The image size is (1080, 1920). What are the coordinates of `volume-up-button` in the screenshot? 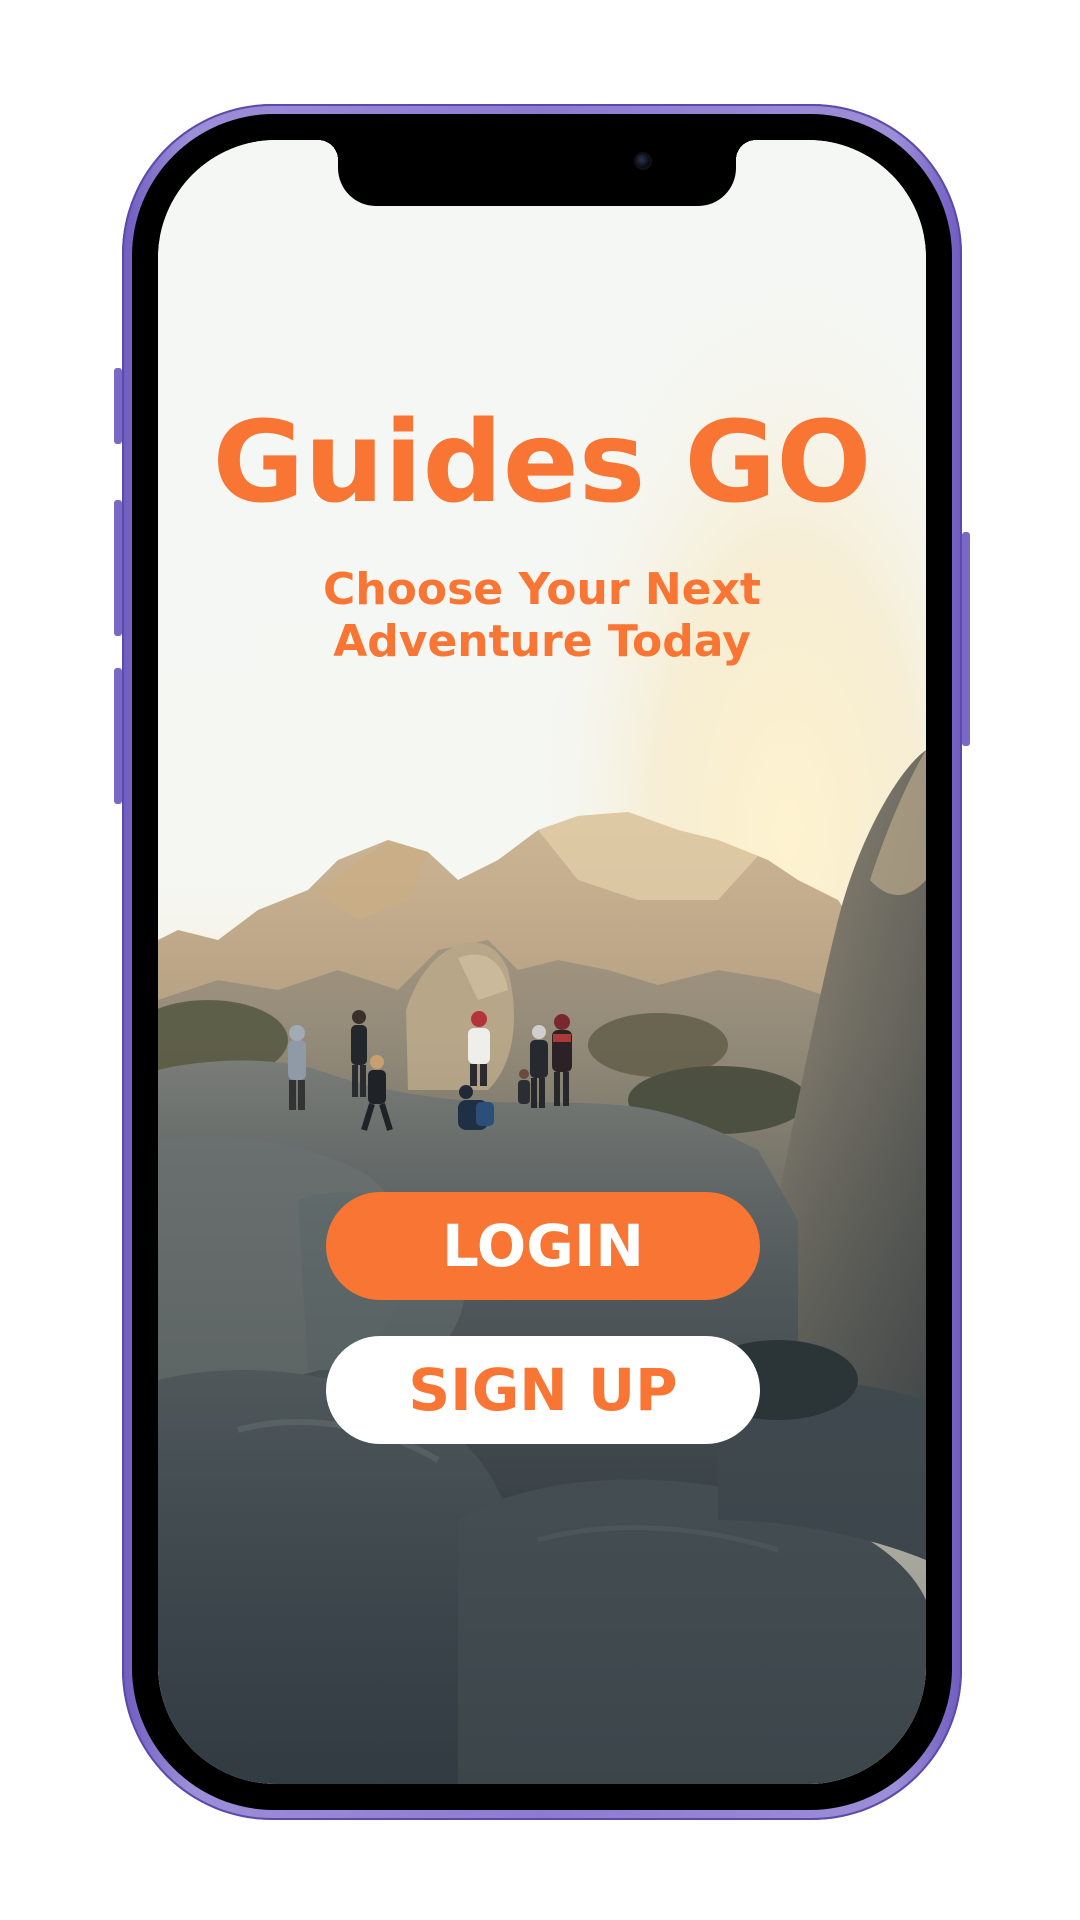 It's located at (118, 568).